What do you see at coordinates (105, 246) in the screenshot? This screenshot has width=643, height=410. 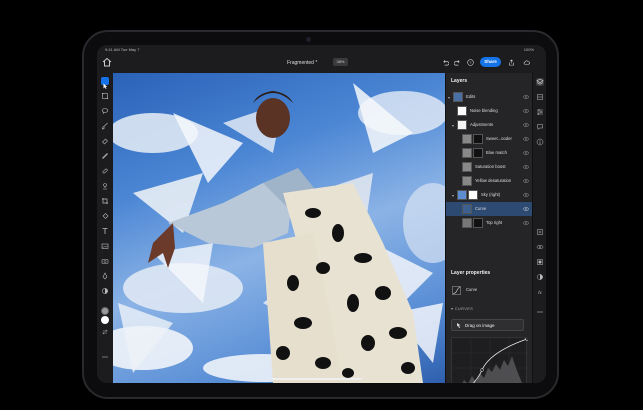 I see `image-icon` at bounding box center [105, 246].